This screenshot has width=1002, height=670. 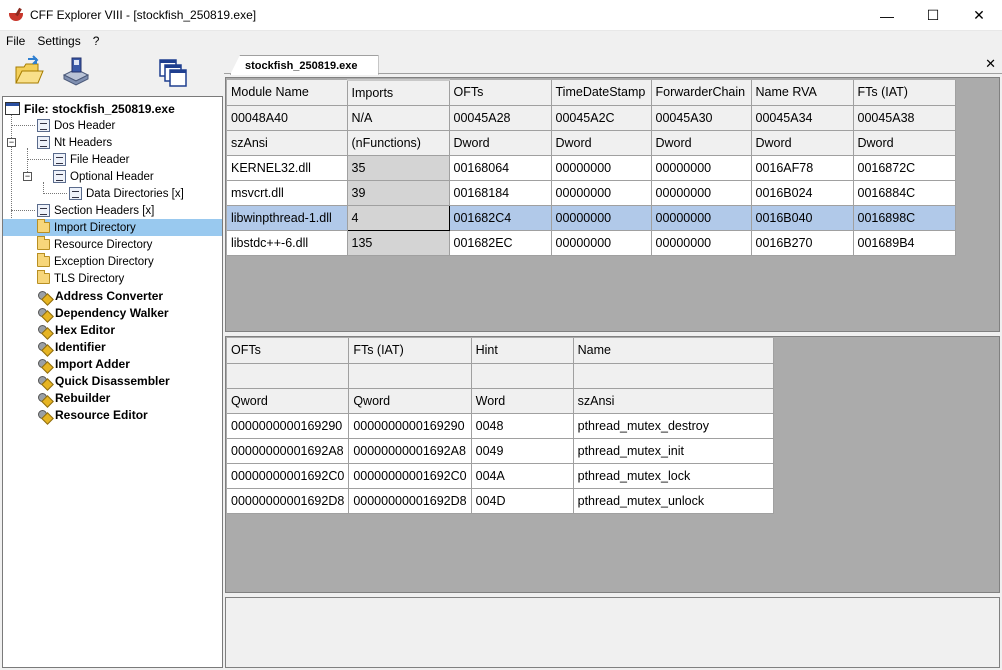 I want to click on tree-item-section-headers: Section Headers [x], so click(x=95, y=210).